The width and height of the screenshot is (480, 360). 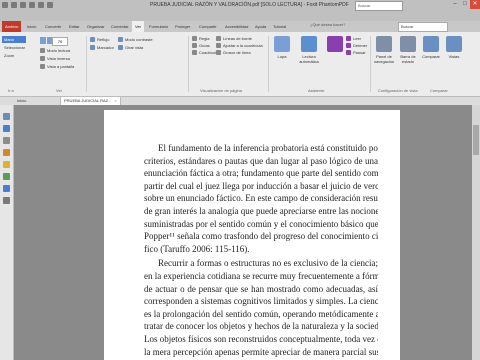 I want to click on group-label: Visualización de página, so click(x=221, y=90).